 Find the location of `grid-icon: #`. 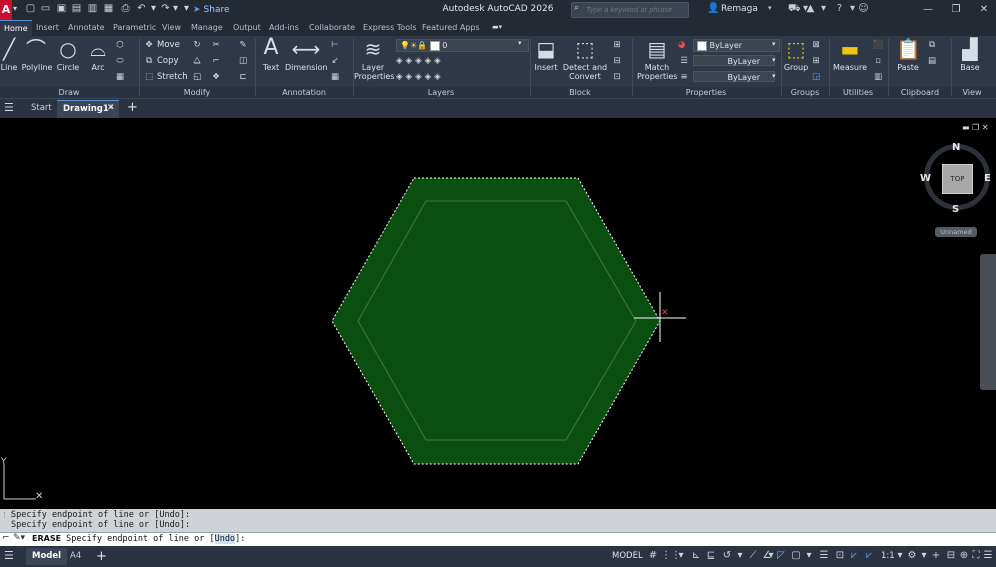

grid-icon: # is located at coordinates (653, 556).